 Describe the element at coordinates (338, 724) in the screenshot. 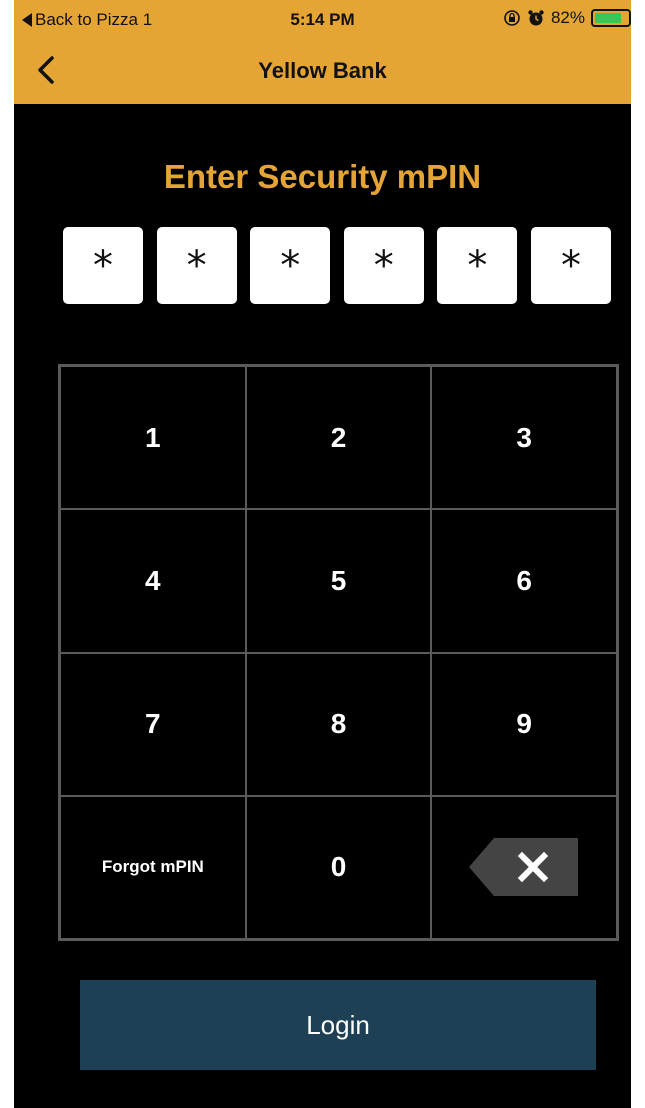

I see `key-8: 8` at that location.